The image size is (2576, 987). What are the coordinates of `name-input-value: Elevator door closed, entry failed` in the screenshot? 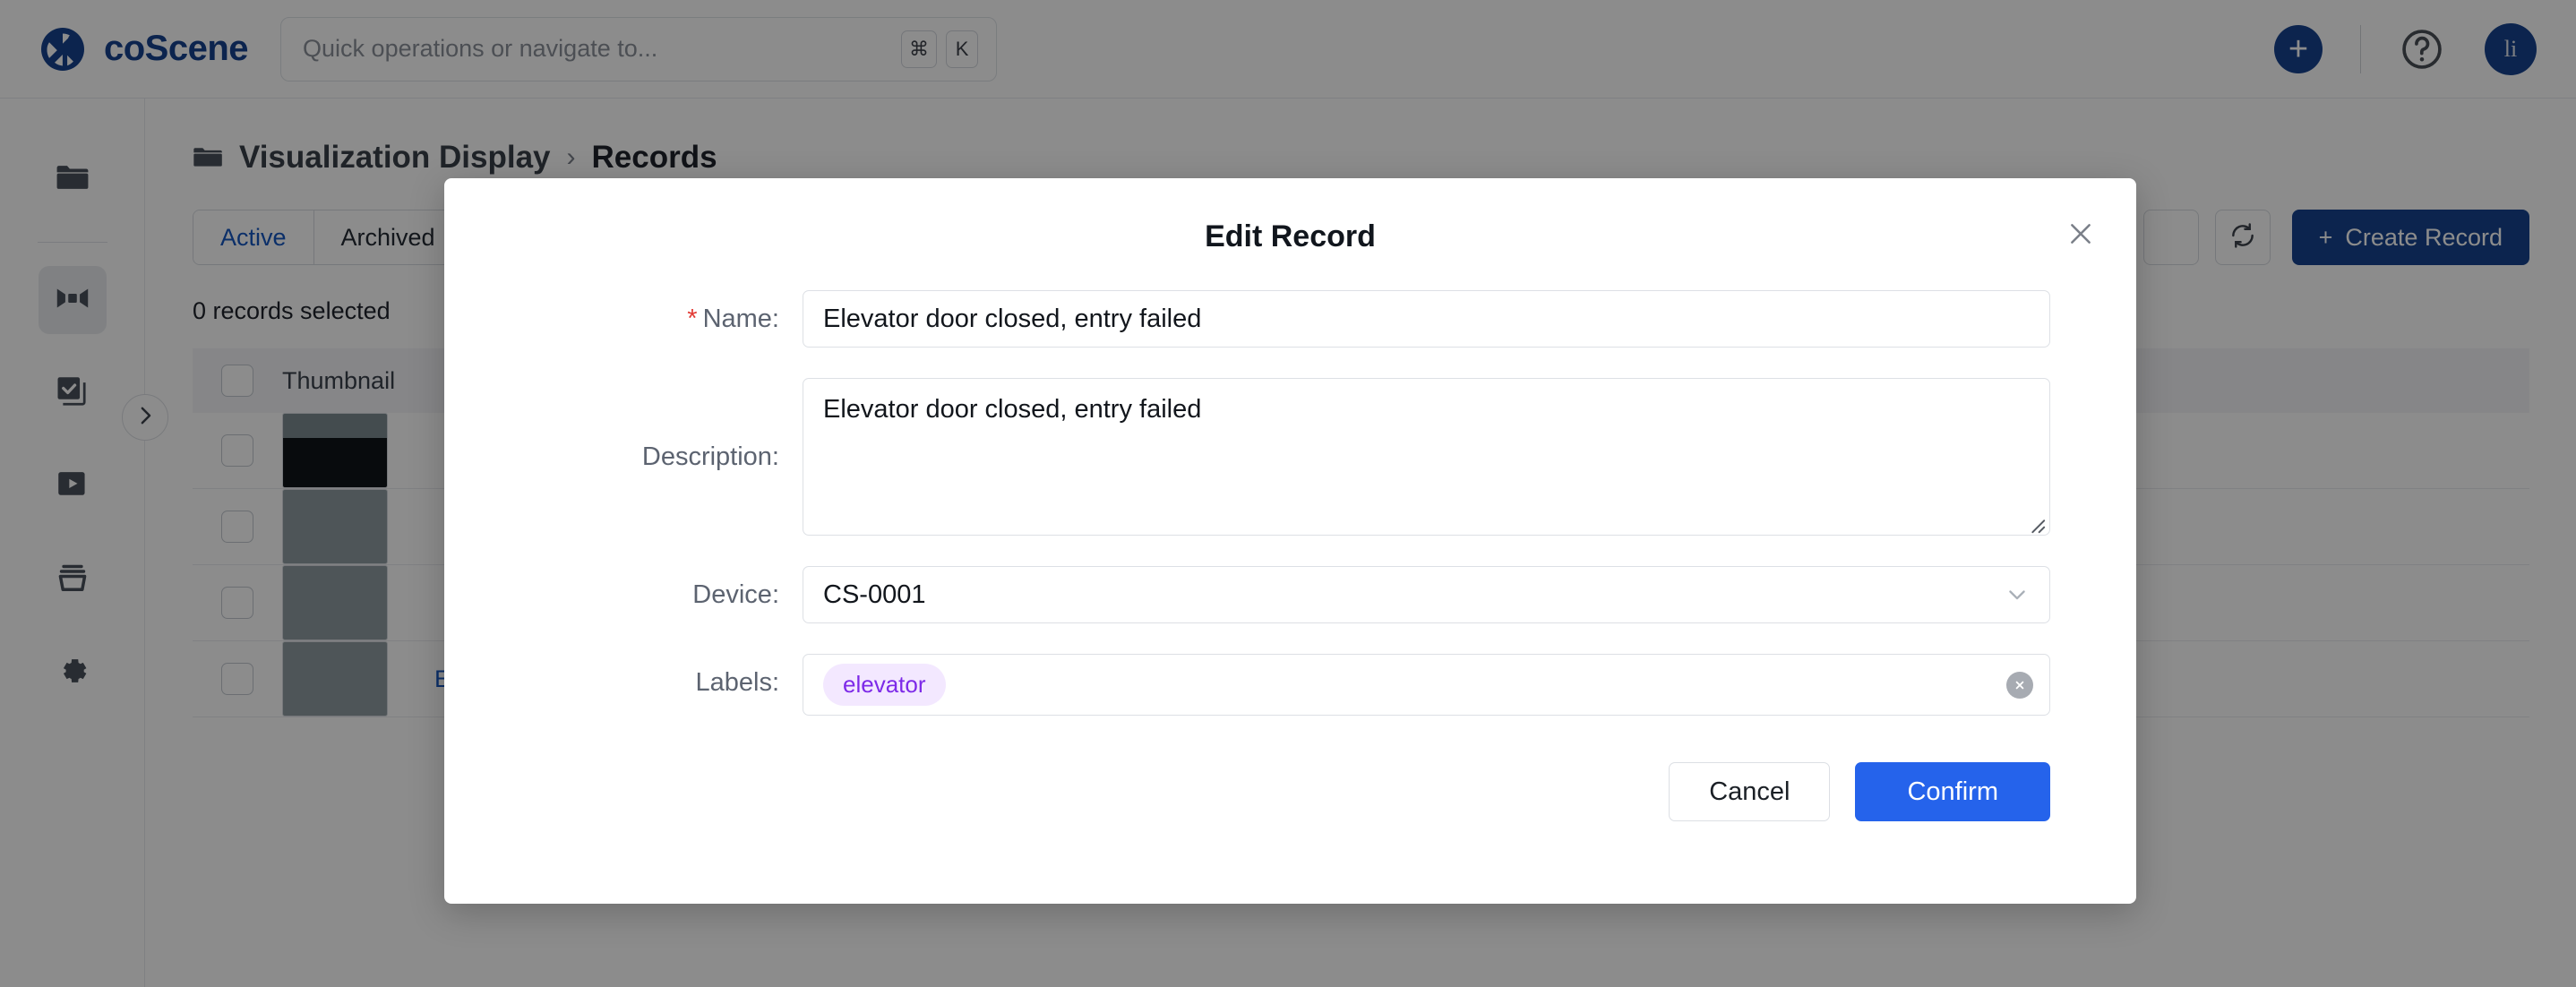 It's located at (1012, 318).